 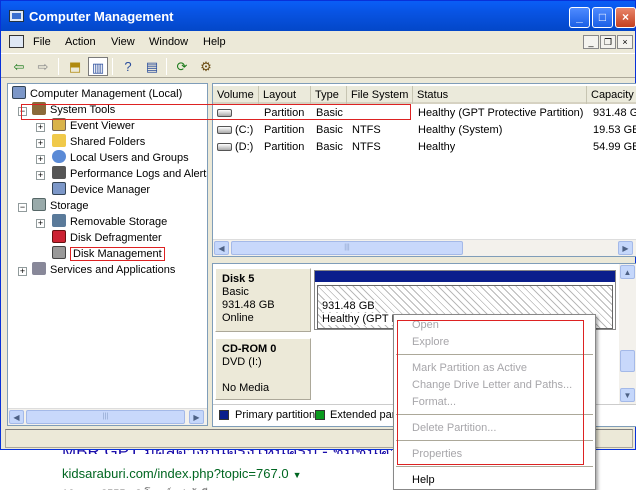 What do you see at coordinates (123, 42) in the screenshot?
I see `menu-view: View` at bounding box center [123, 42].